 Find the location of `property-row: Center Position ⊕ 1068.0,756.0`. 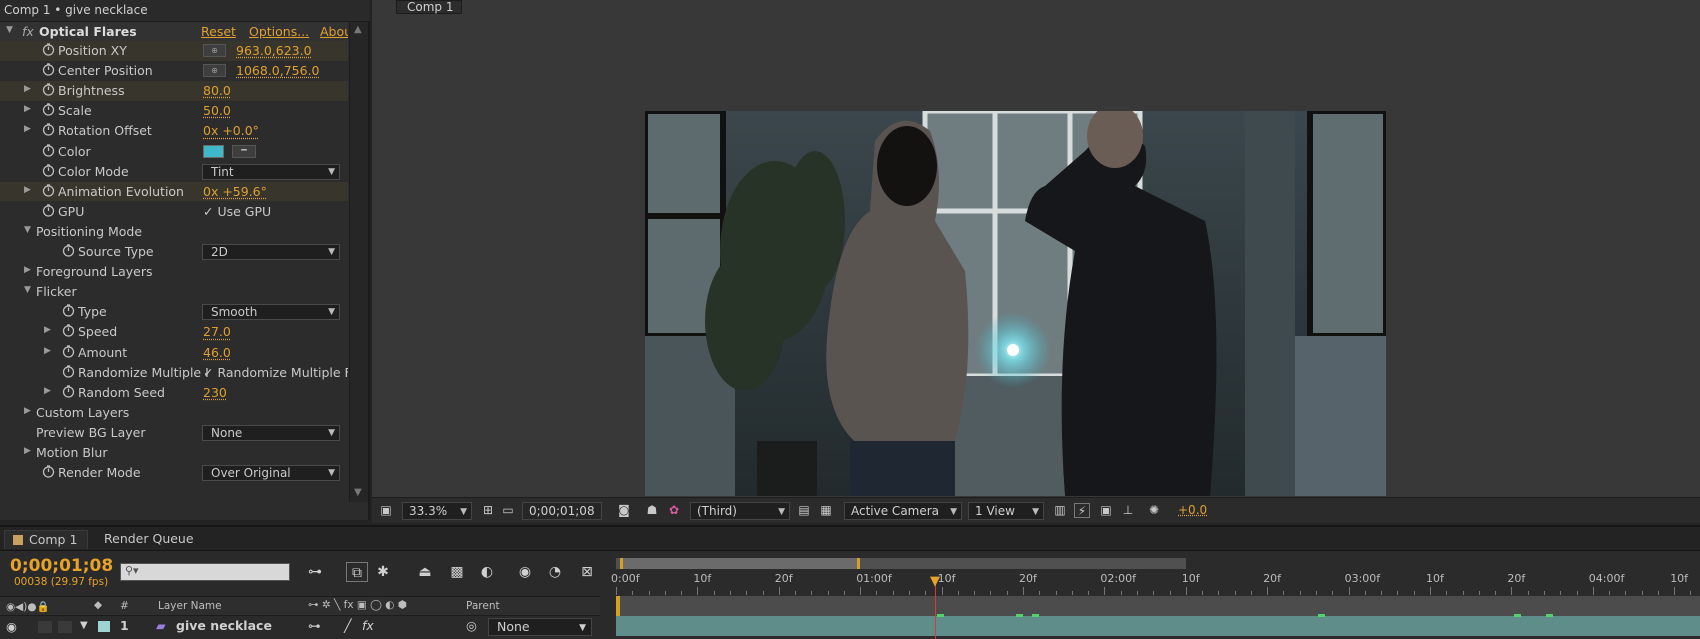

property-row: Center Position ⊕ 1068.0,756.0 is located at coordinates (174, 71).